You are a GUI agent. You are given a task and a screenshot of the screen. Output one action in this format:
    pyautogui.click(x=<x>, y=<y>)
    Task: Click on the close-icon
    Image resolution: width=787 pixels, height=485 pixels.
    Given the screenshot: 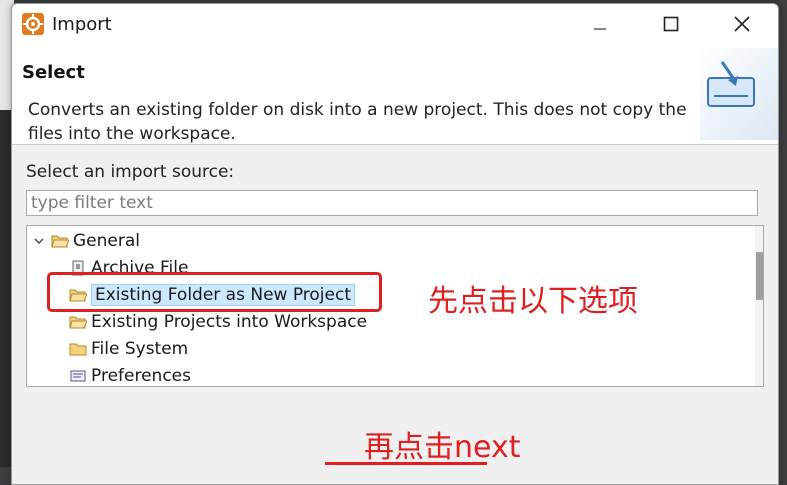 What is the action you would take?
    pyautogui.click(x=742, y=24)
    